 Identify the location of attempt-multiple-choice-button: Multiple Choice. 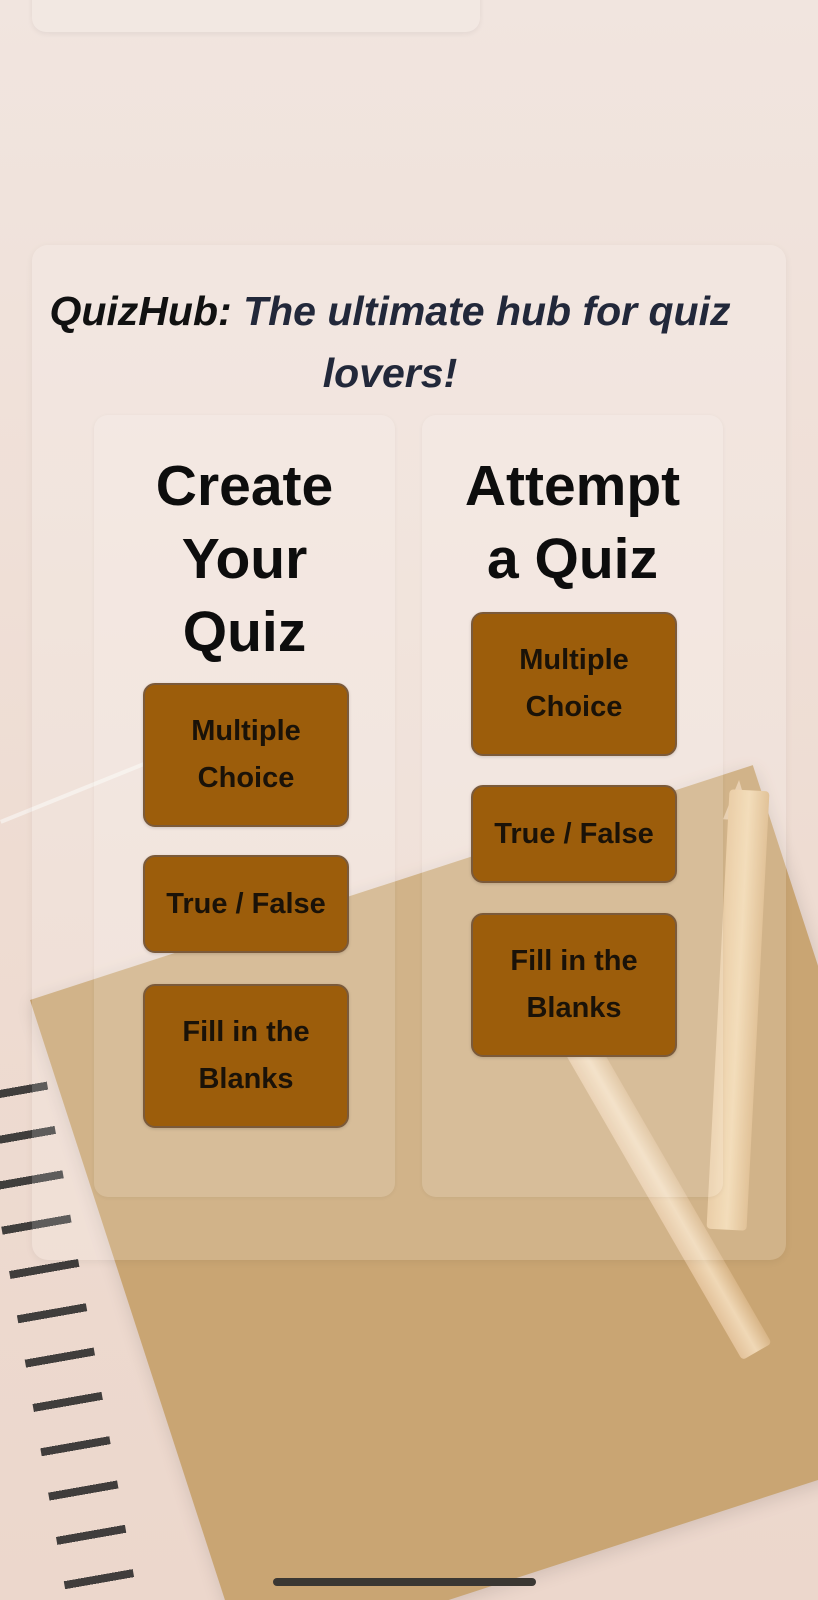
(574, 684).